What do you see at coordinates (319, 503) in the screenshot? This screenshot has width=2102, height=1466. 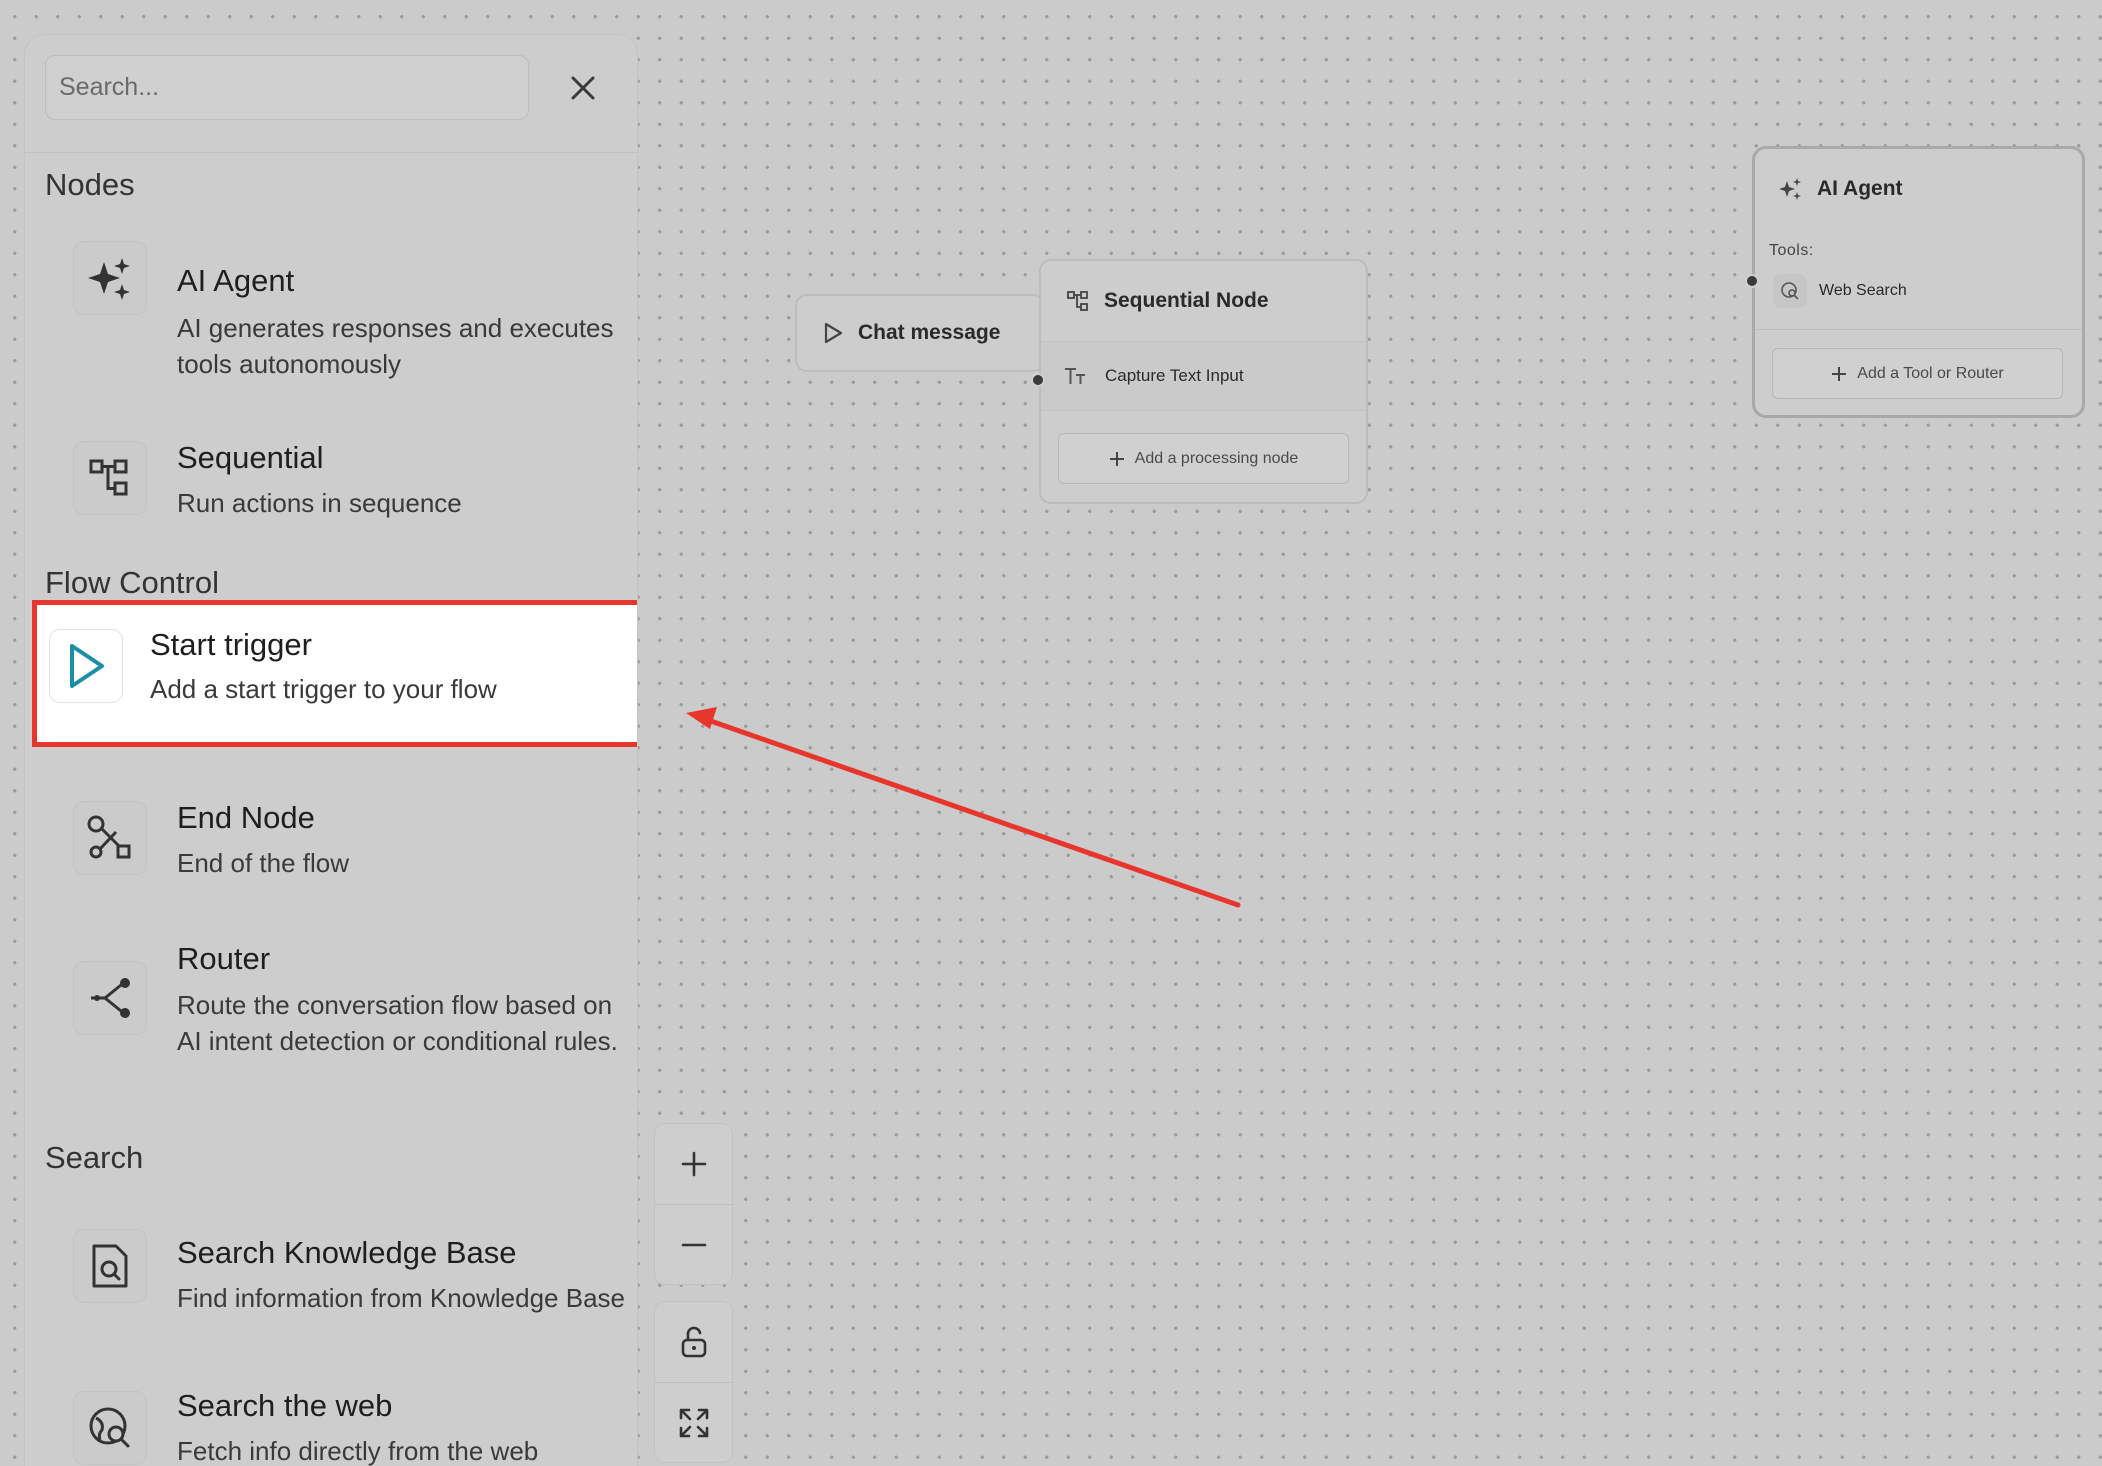 I see `item-description: Run actions in sequence` at bounding box center [319, 503].